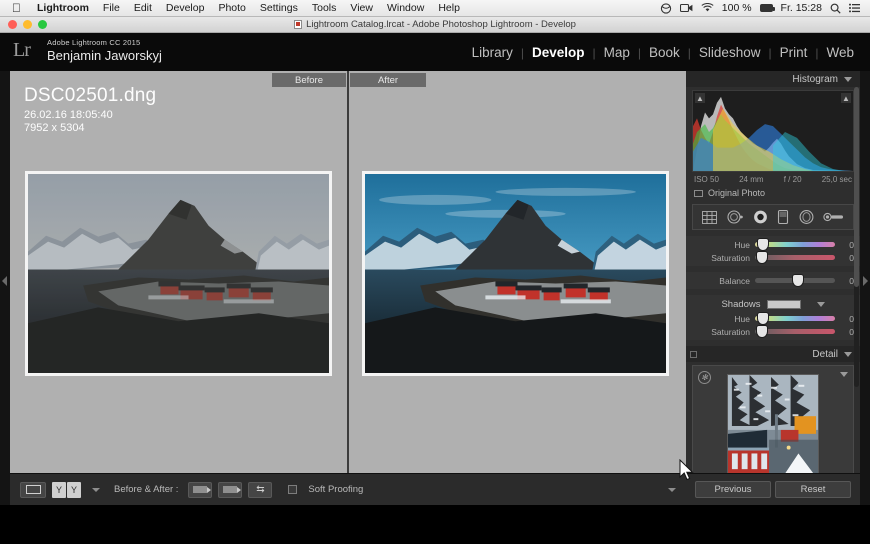 This screenshot has width=870, height=544. What do you see at coordinates (672, 489) in the screenshot?
I see `toolbar-options-chevron-icon` at bounding box center [672, 489].